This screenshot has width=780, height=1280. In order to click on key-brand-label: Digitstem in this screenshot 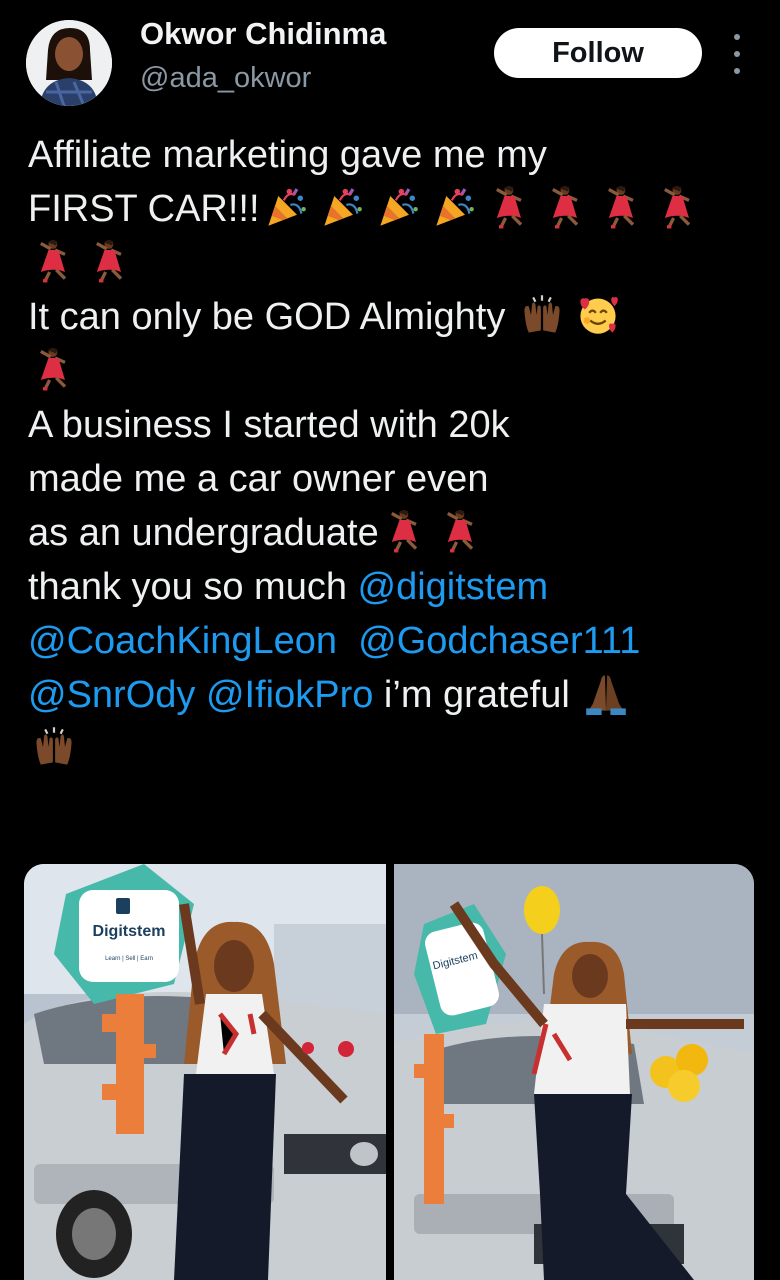, I will do `click(129, 931)`.